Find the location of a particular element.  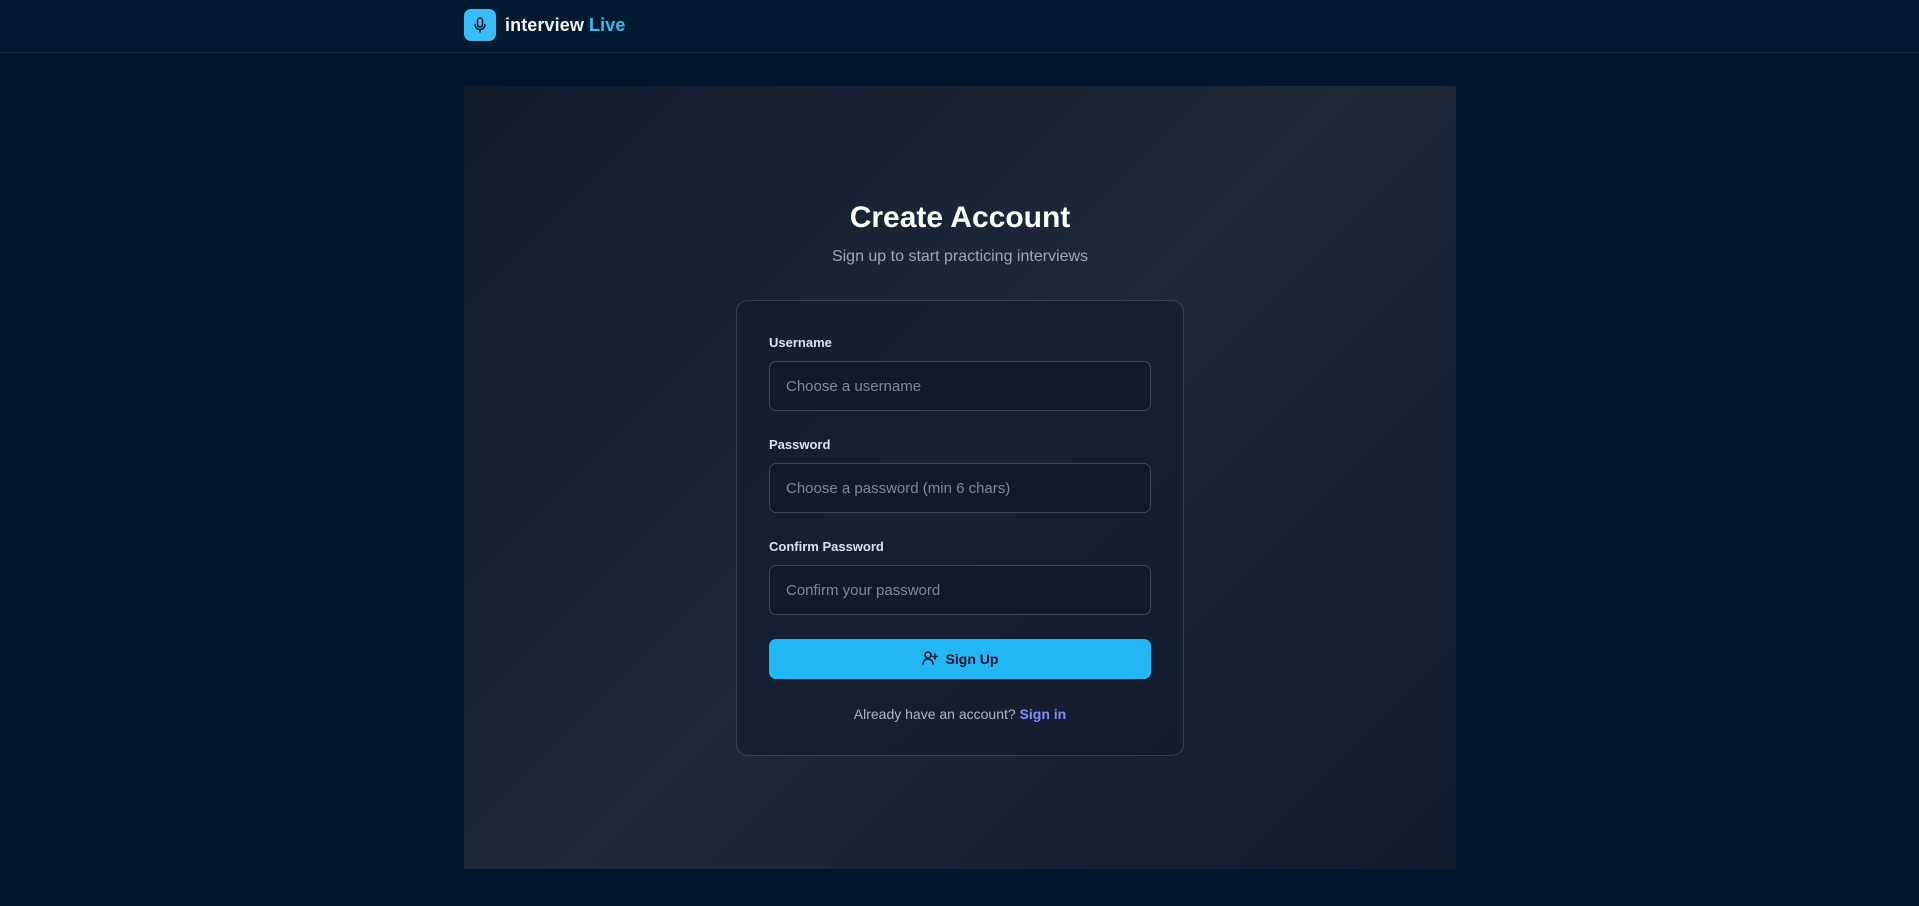

page-subtitle: Sign up to start practicing interviews is located at coordinates (960, 256).